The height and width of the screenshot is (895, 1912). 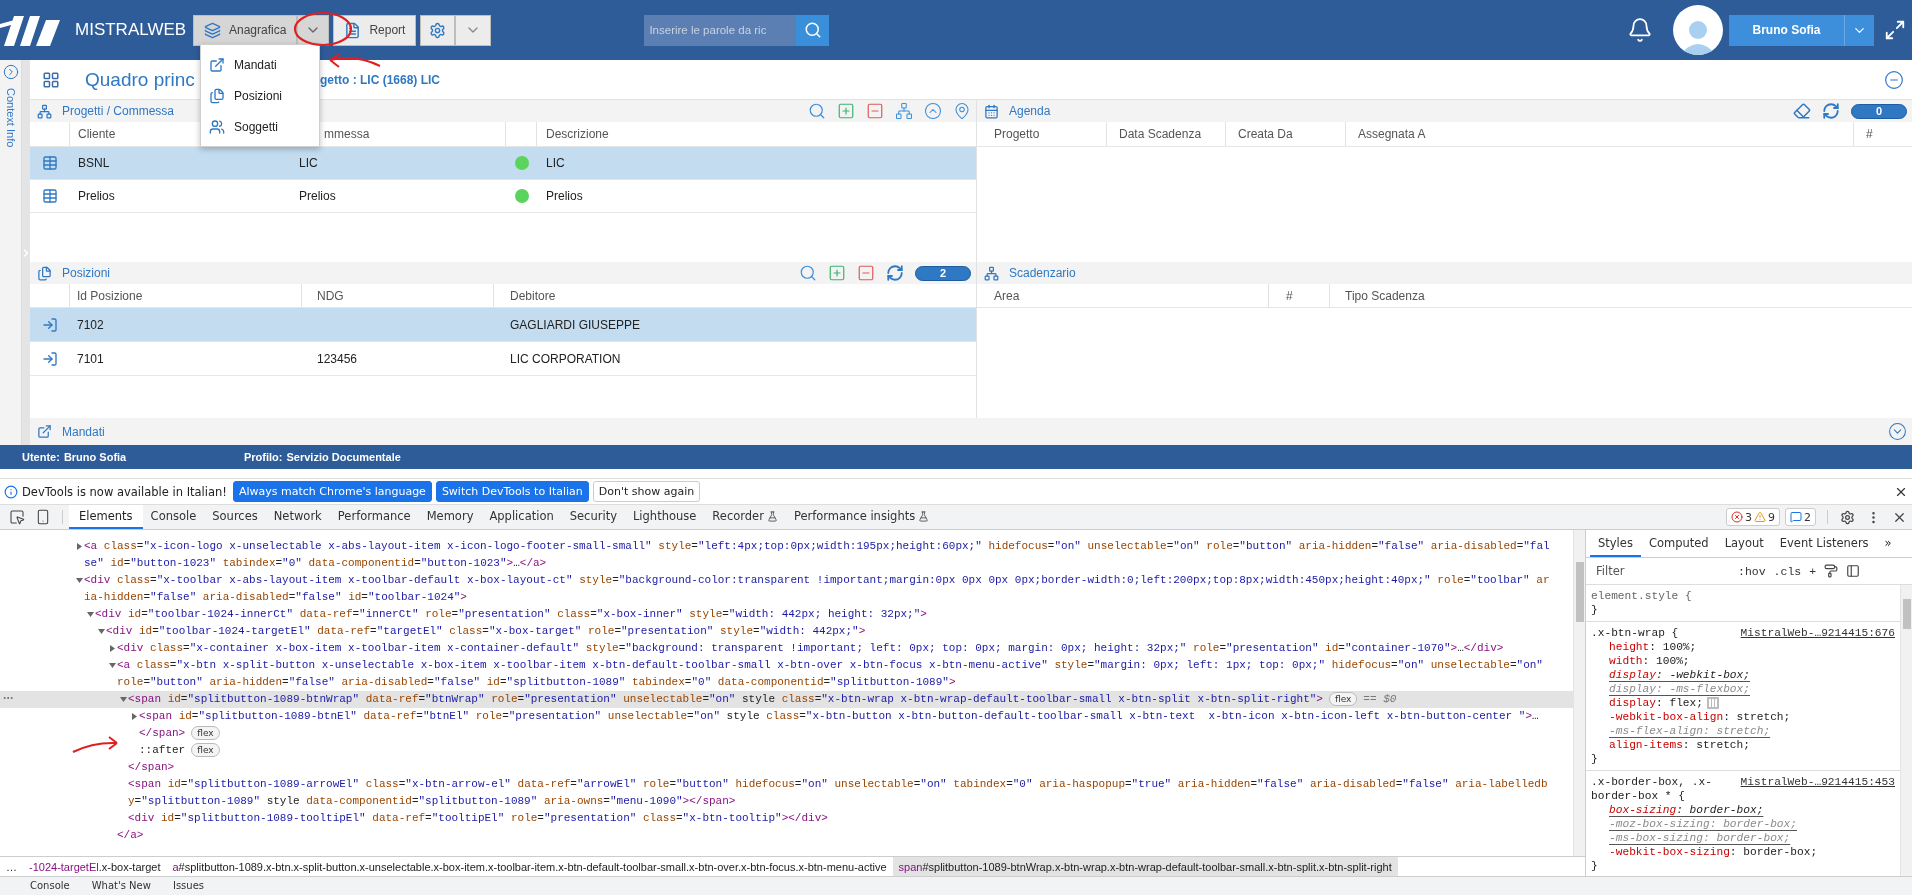 What do you see at coordinates (256, 126) in the screenshot?
I see `menu-item-label: Soggetti` at bounding box center [256, 126].